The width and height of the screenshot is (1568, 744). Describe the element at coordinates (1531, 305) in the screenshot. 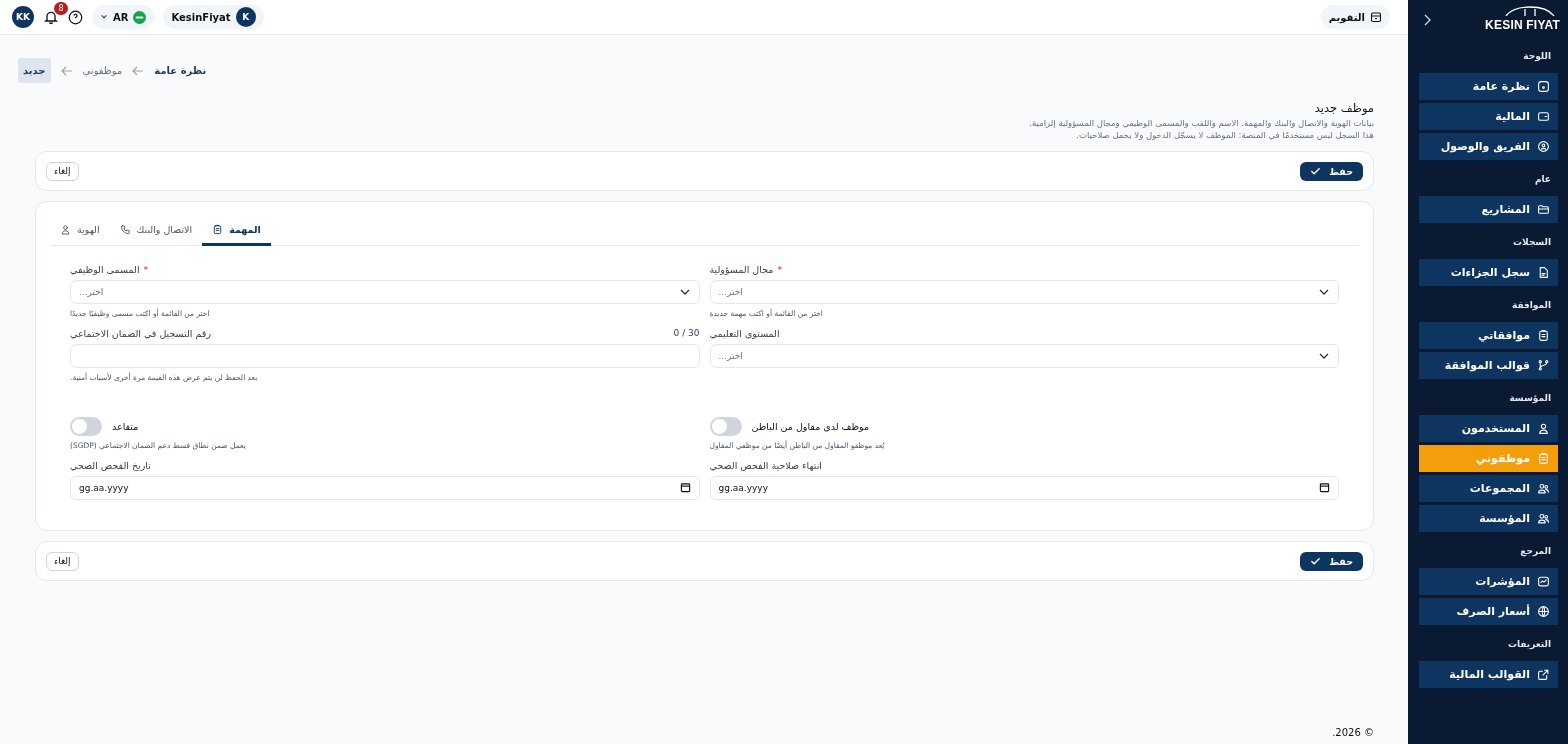

I see `section-heading: الموافقة` at that location.